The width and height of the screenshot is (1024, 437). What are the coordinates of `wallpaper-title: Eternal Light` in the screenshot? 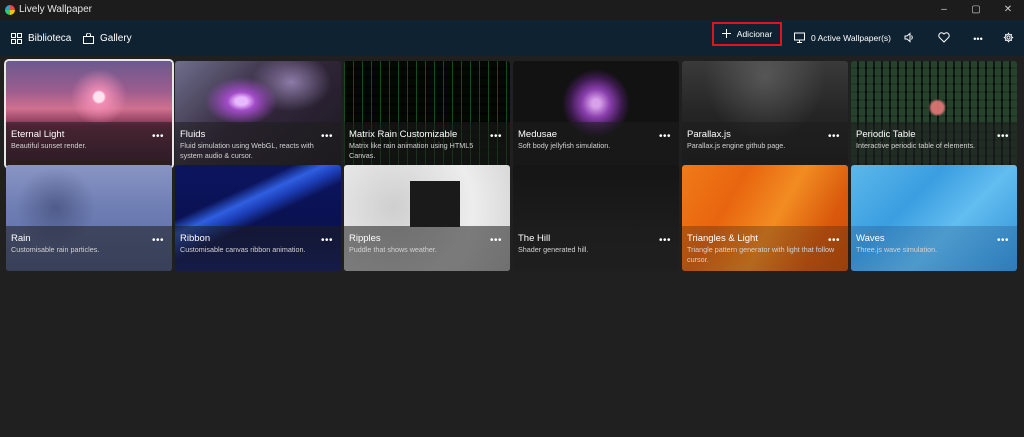 It's located at (38, 134).